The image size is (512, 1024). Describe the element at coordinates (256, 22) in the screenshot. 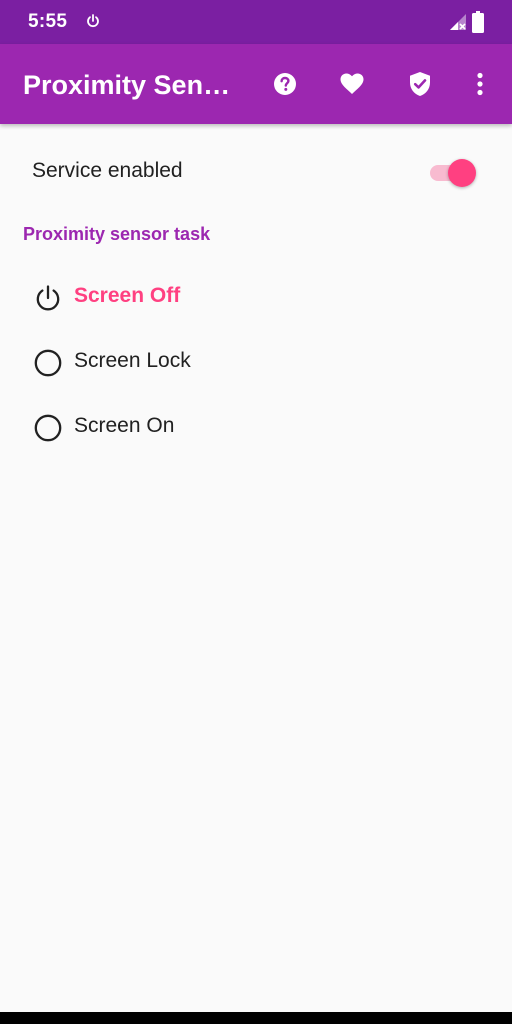

I see `status-bar: 5:55` at that location.